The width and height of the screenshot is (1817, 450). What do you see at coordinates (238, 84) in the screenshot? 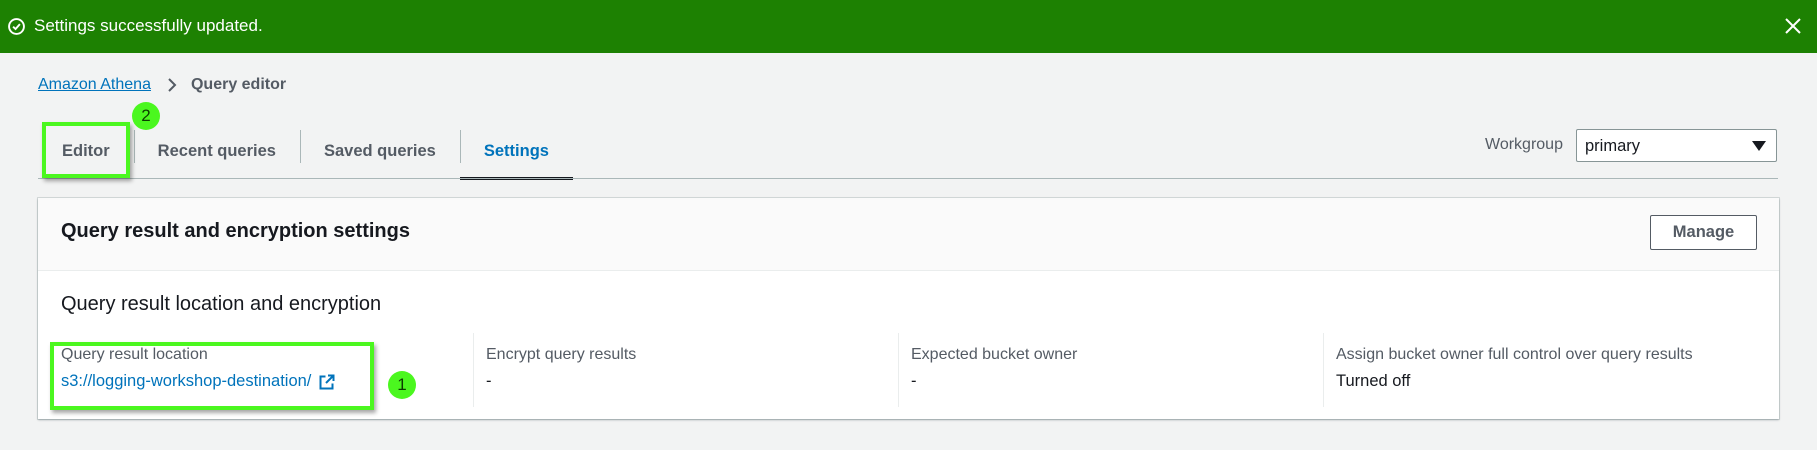
I see `breadcrumb-query-editor: Query editor` at bounding box center [238, 84].